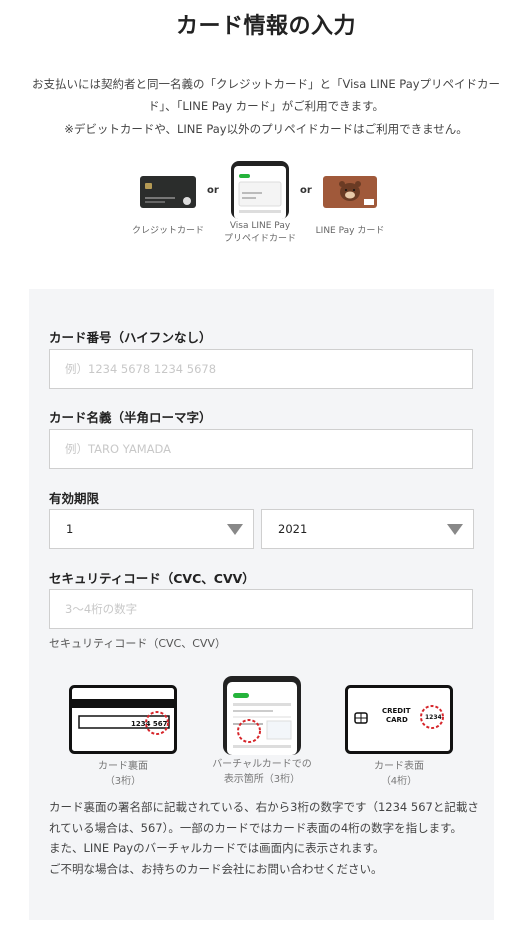 Image resolution: width=532 pixels, height=938 pixels. I want to click on credit-card-option: クレジットカード, so click(168, 206).